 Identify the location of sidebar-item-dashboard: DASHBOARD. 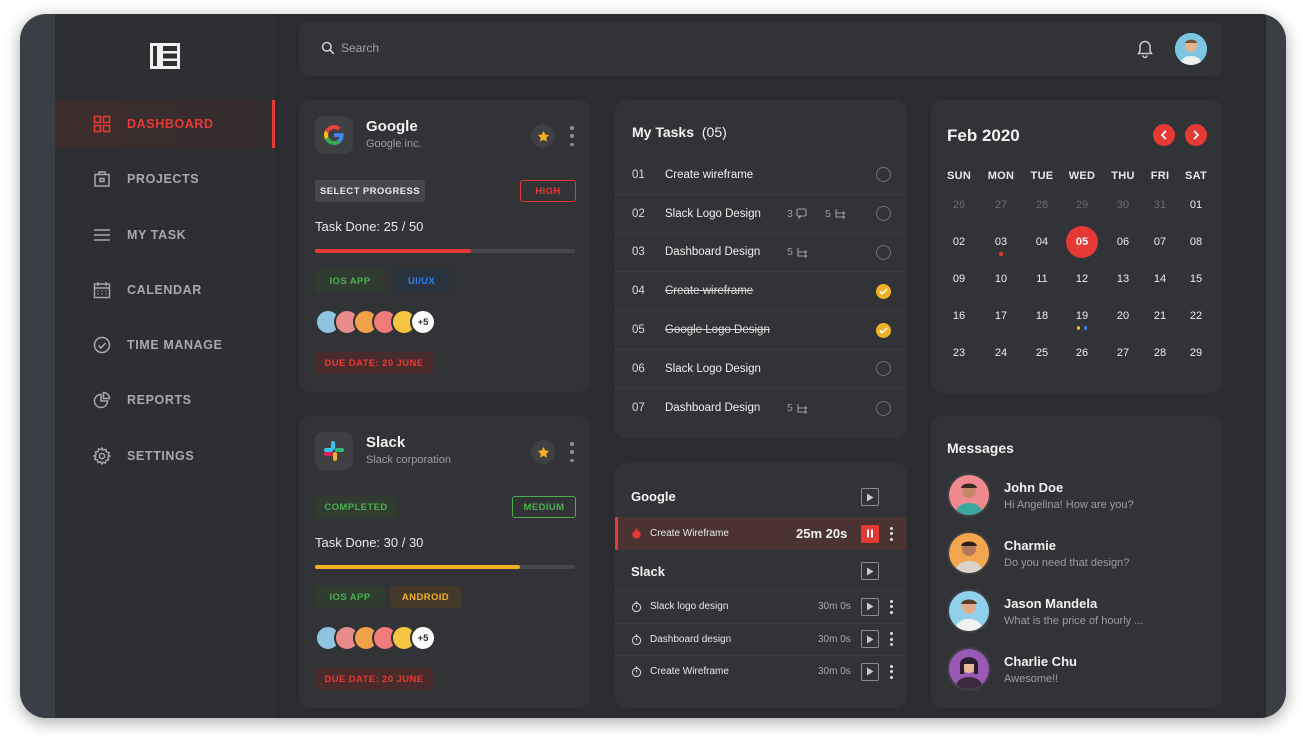
(165, 124).